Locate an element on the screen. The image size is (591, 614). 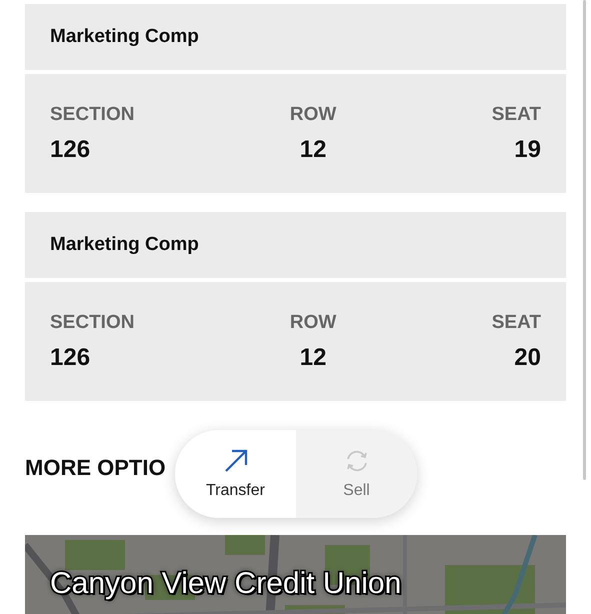
section-heading: MORE OPTIO is located at coordinates (95, 468).